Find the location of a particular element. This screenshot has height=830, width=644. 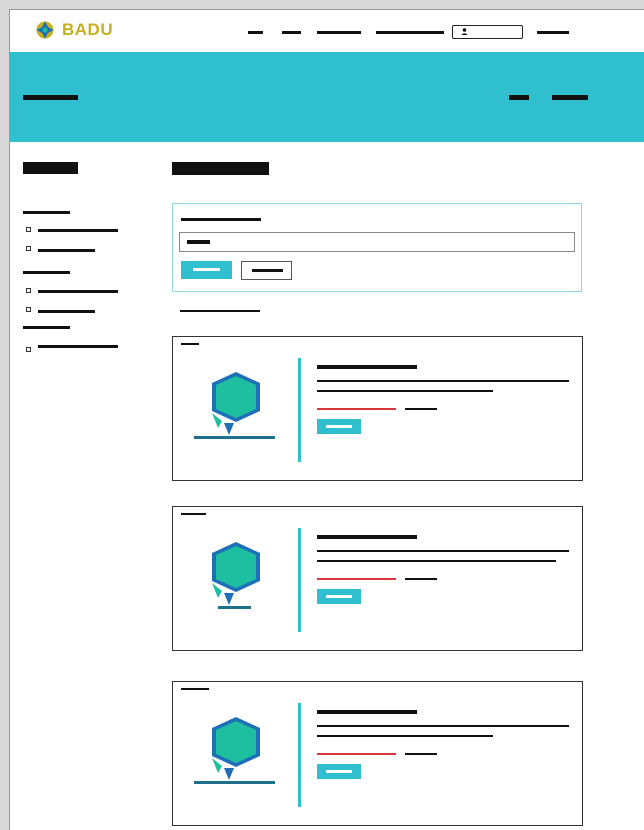

globe-logo-icon is located at coordinates (45, 30).